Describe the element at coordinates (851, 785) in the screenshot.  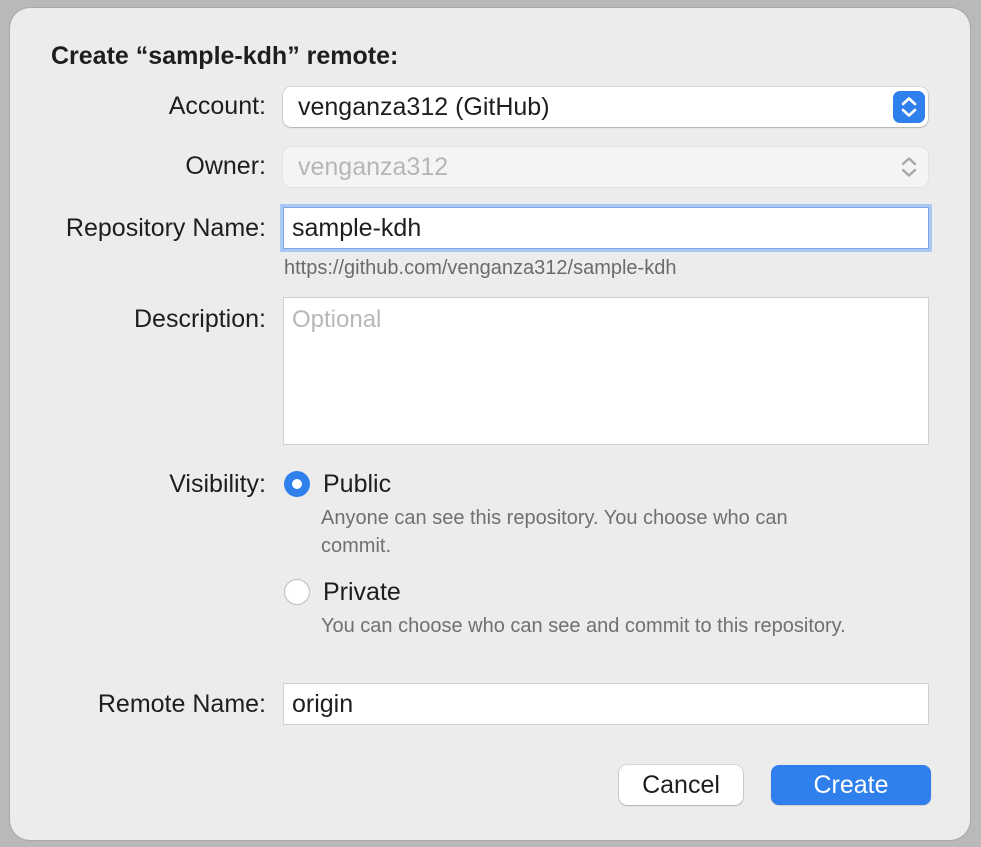
I see `create-button: Create` at that location.